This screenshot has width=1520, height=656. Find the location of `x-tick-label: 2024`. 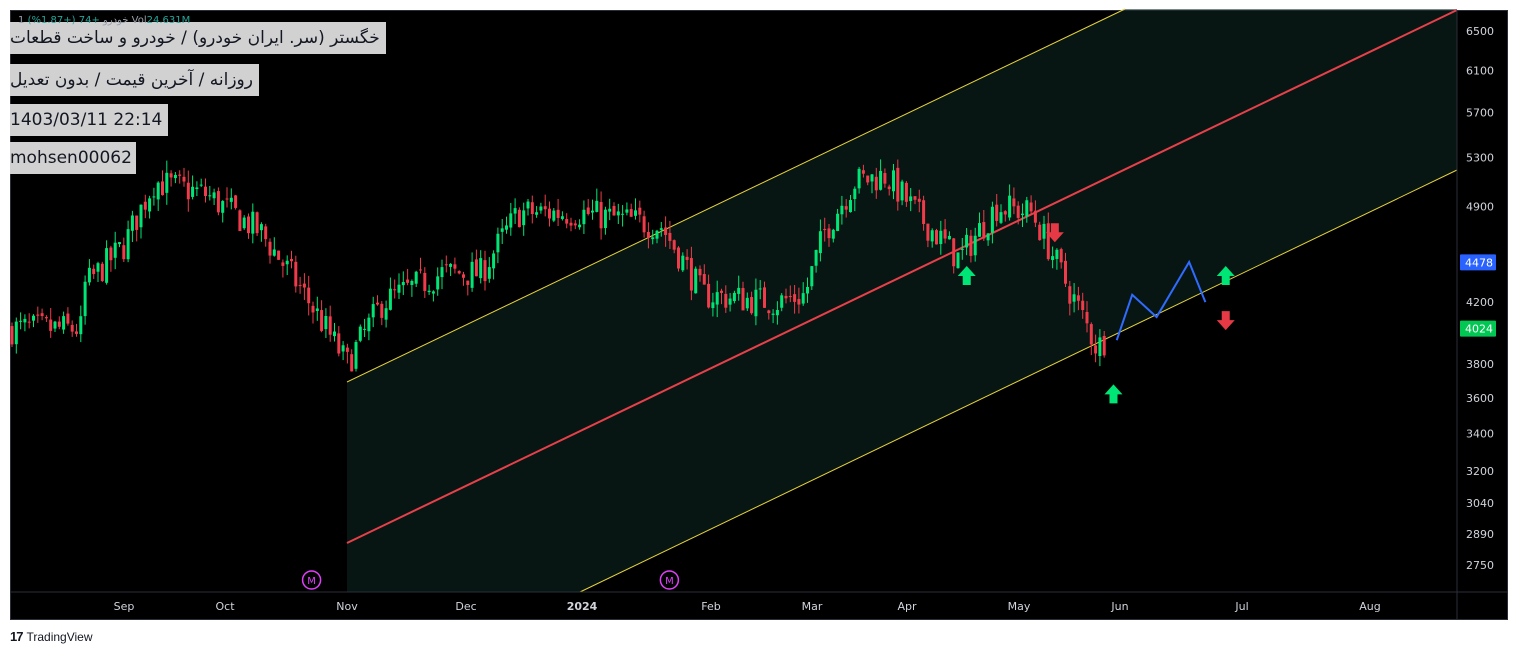

x-tick-label: 2024 is located at coordinates (582, 606).